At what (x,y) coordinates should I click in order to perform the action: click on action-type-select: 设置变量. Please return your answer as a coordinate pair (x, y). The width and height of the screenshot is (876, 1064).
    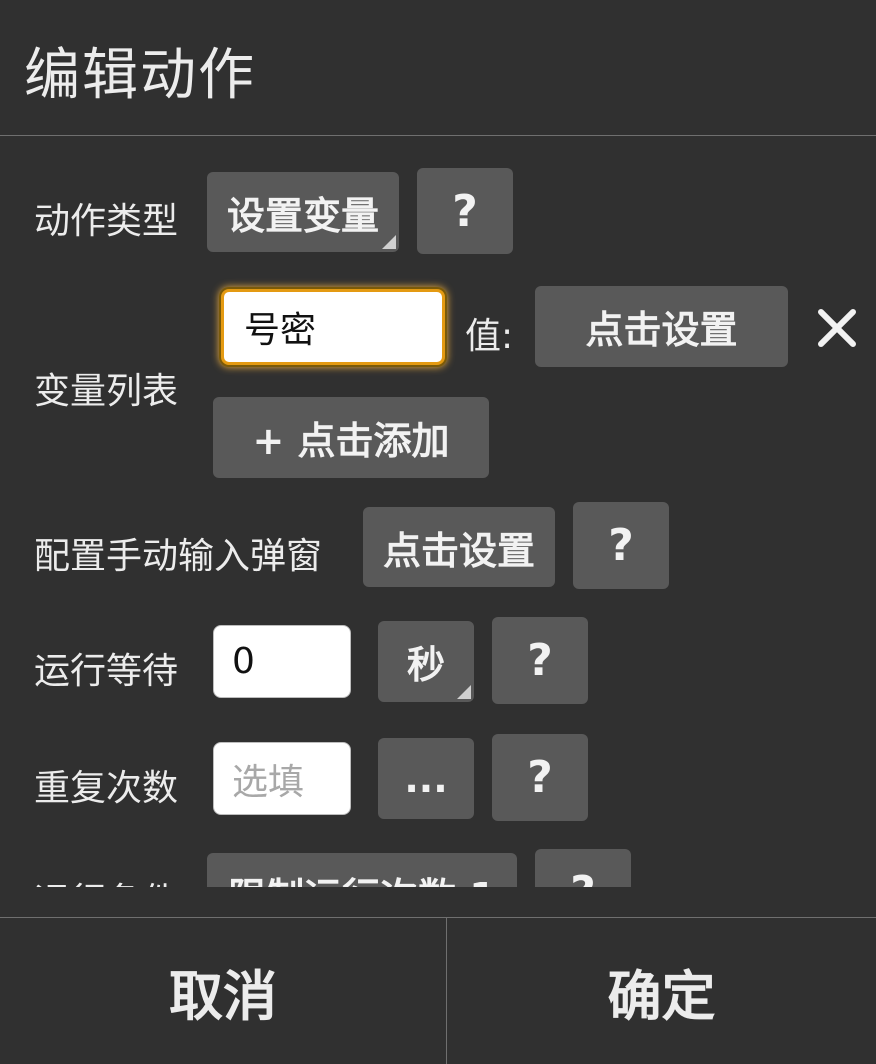
    Looking at the image, I should click on (303, 212).